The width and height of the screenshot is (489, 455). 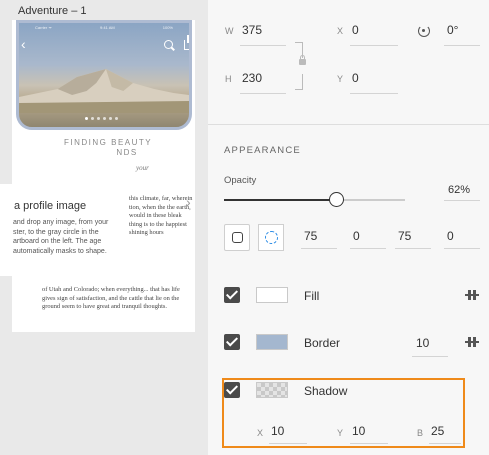 I want to click on border-options-icon, so click(x=472, y=342).